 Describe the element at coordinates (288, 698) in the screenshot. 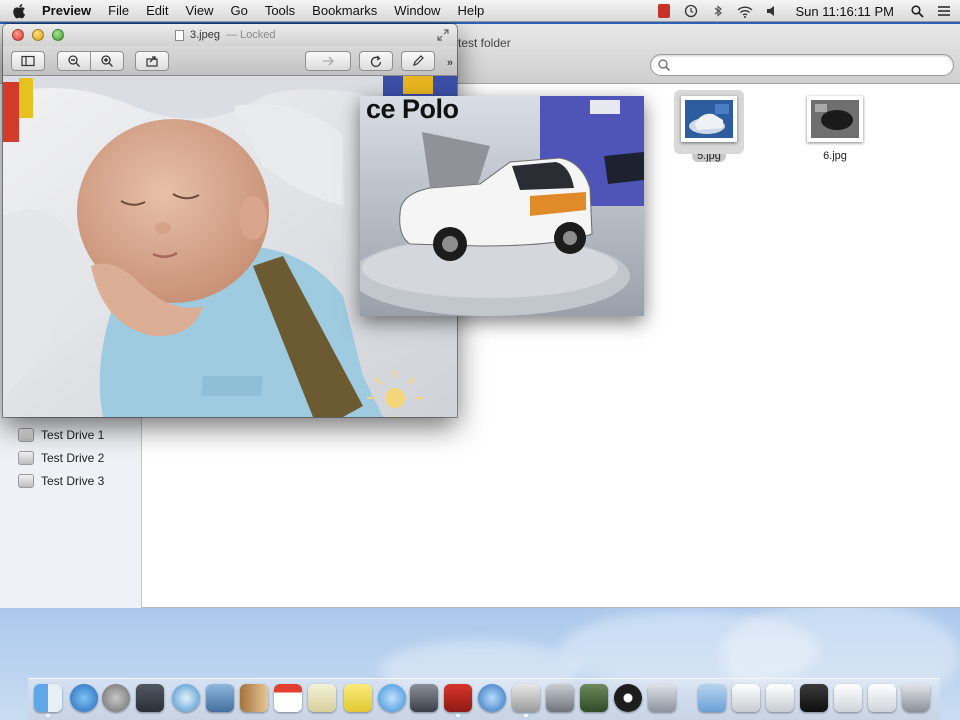

I see `calendar-icon` at that location.